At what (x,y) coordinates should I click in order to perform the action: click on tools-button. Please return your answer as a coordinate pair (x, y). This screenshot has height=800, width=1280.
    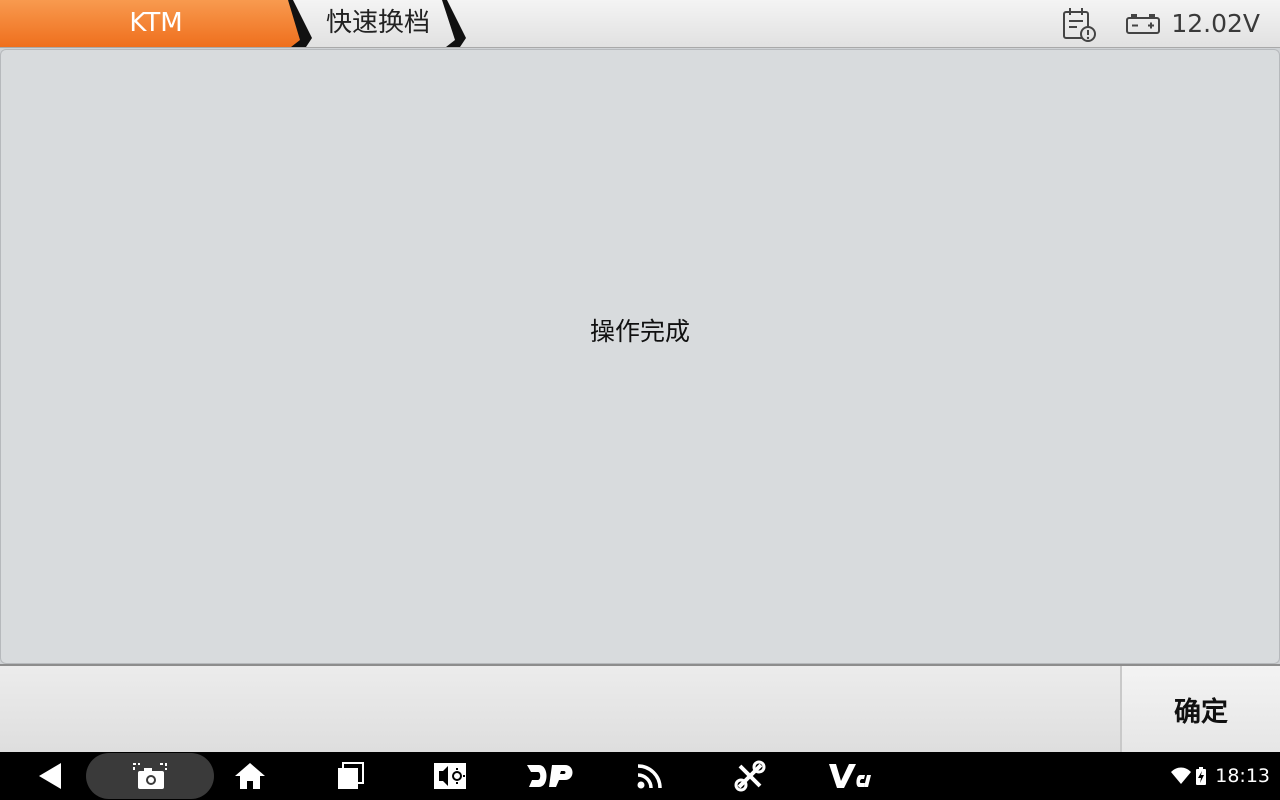
    Looking at the image, I should click on (750, 776).